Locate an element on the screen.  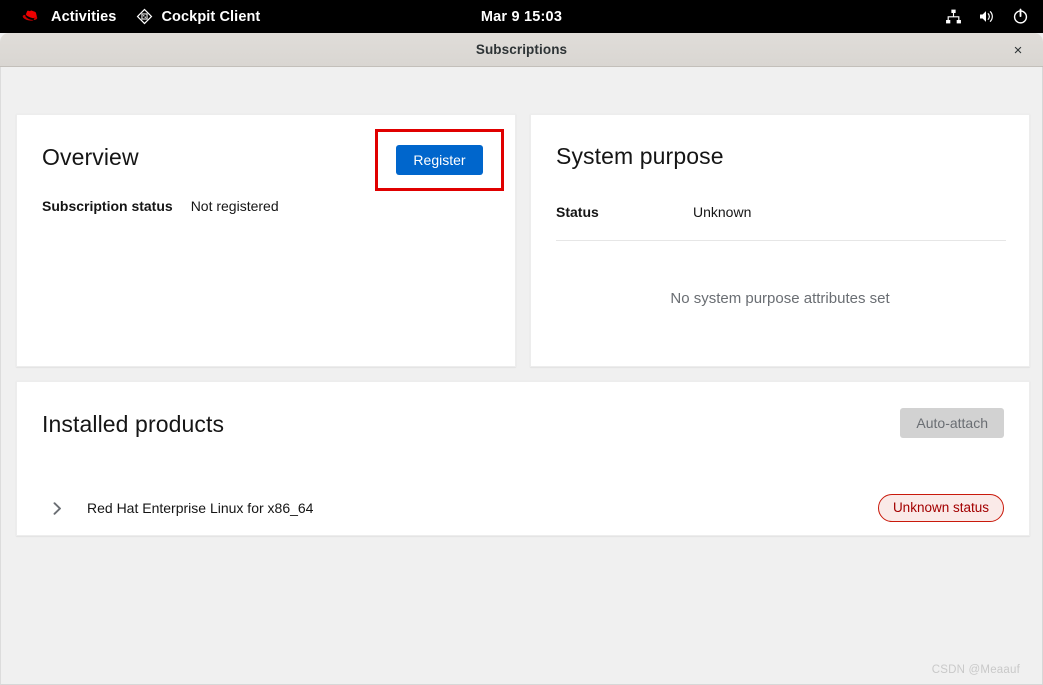
volume-icon is located at coordinates (987, 16).